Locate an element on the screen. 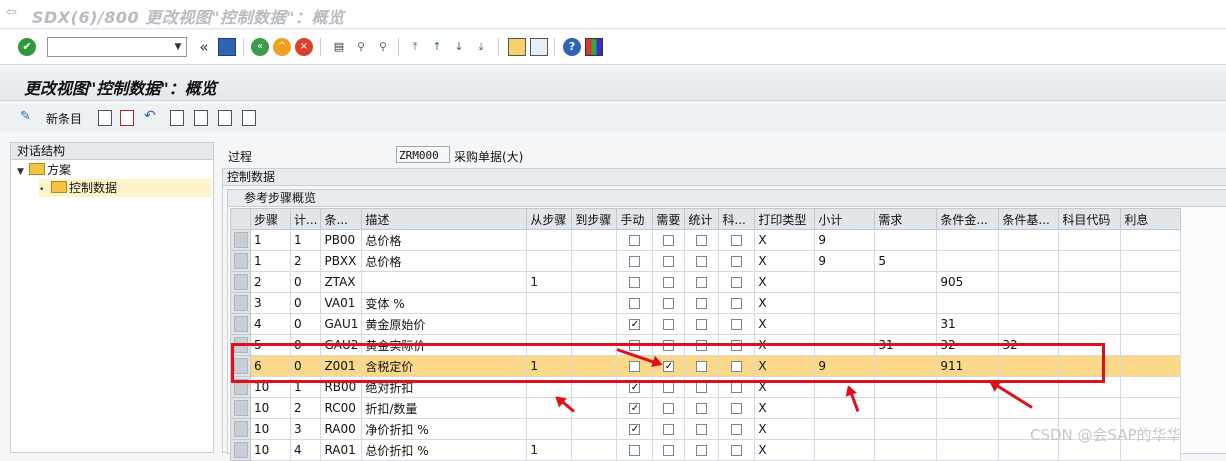 The width and height of the screenshot is (1226, 461). previous-page-icon: ↑ is located at coordinates (437, 47).